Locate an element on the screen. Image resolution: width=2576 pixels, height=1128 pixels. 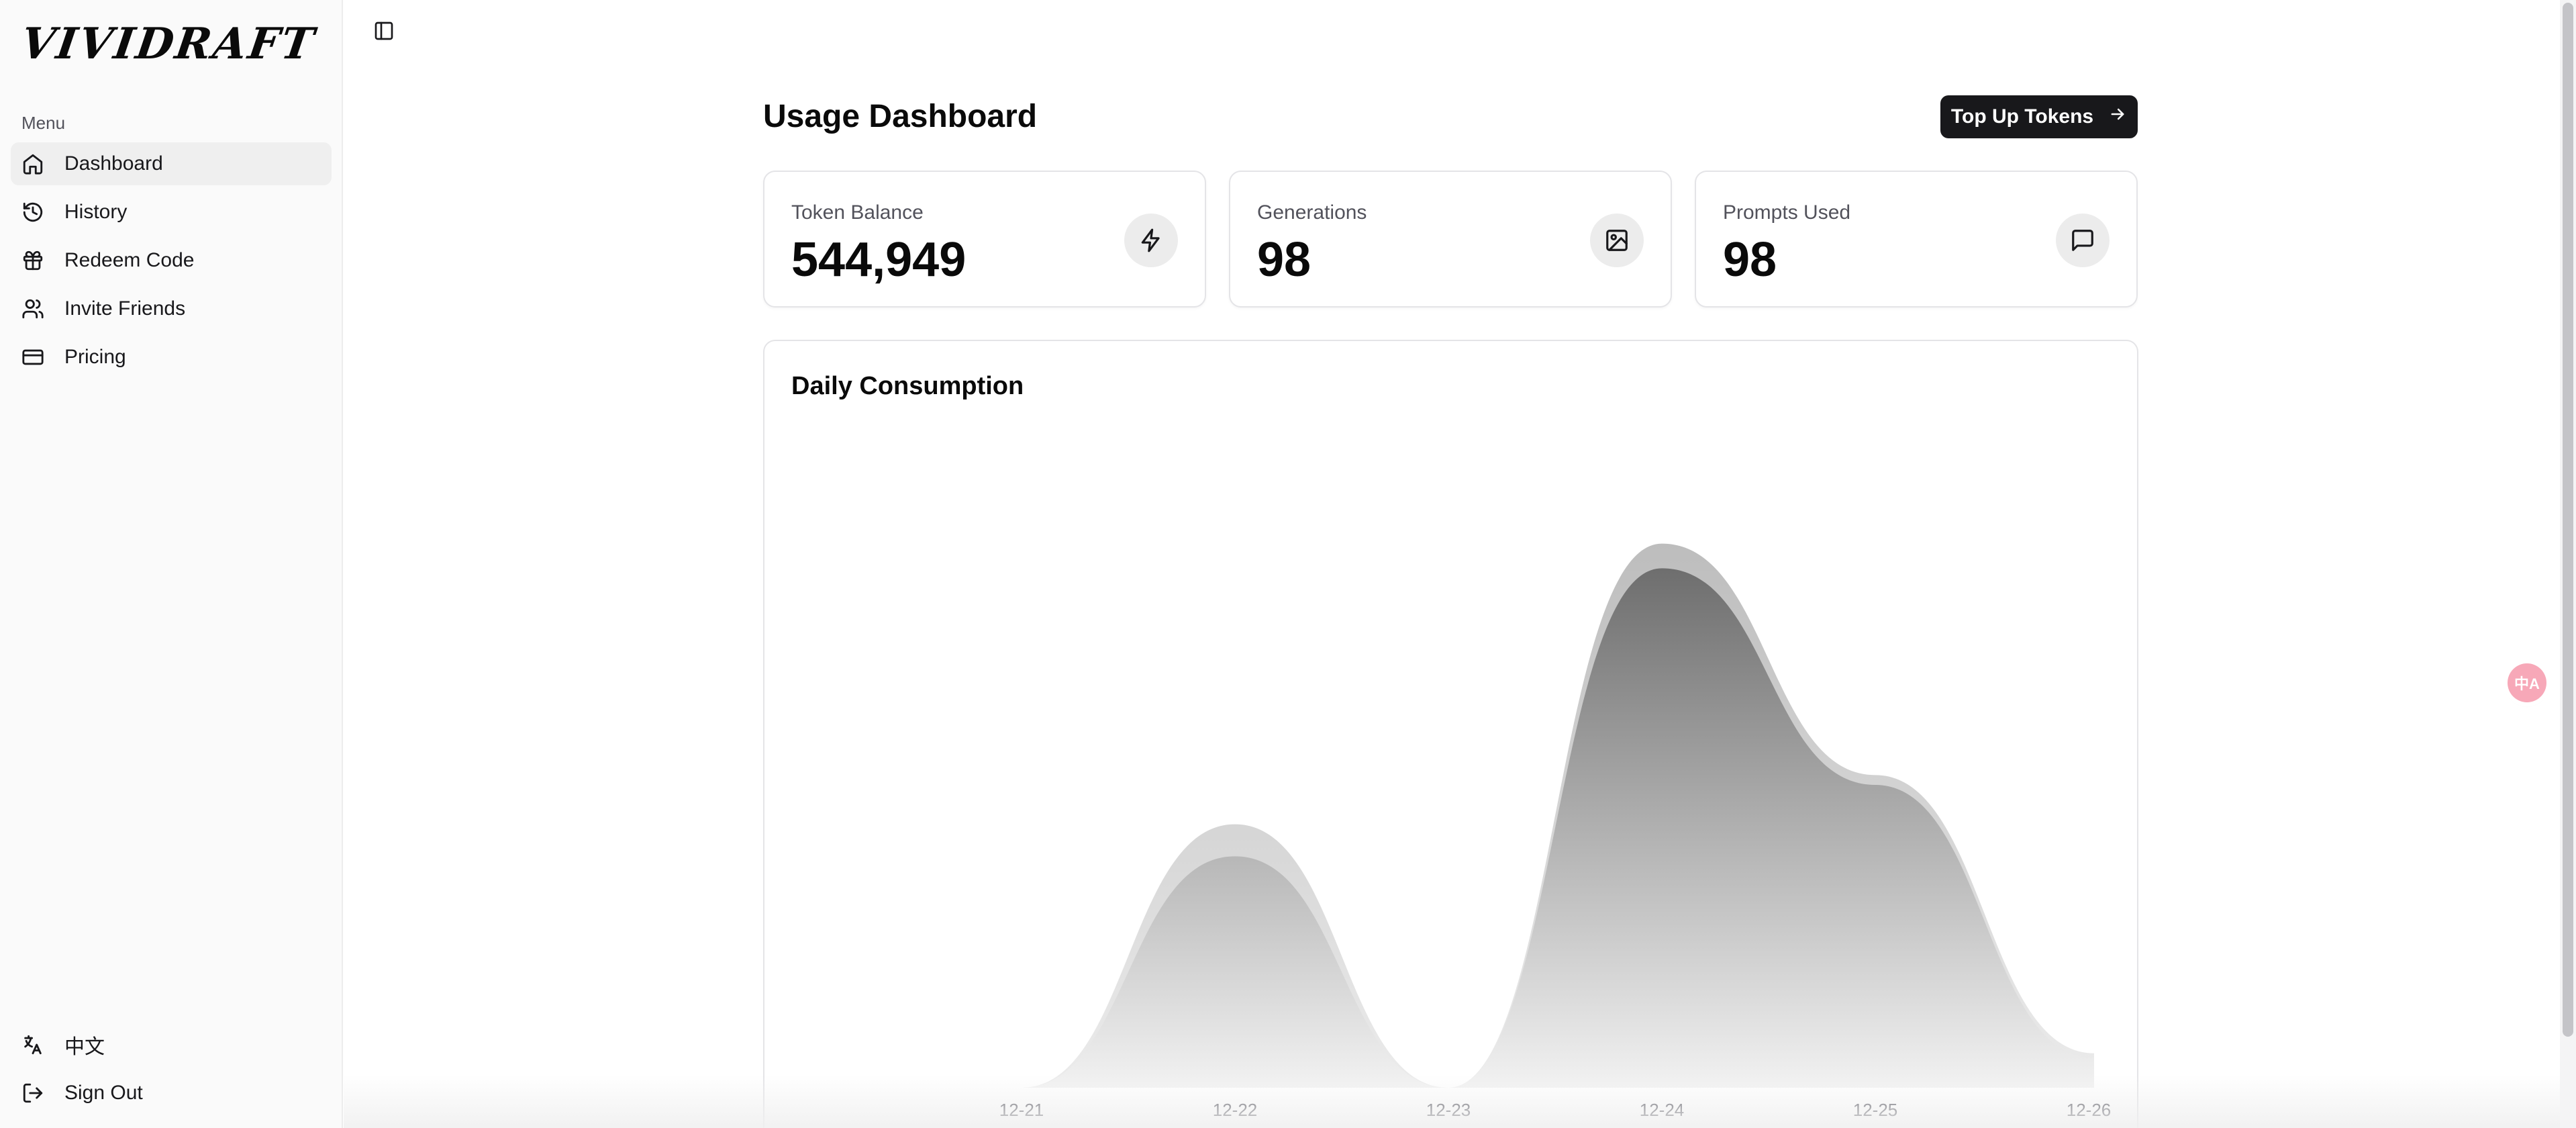
panel-left-icon is located at coordinates (384, 32).